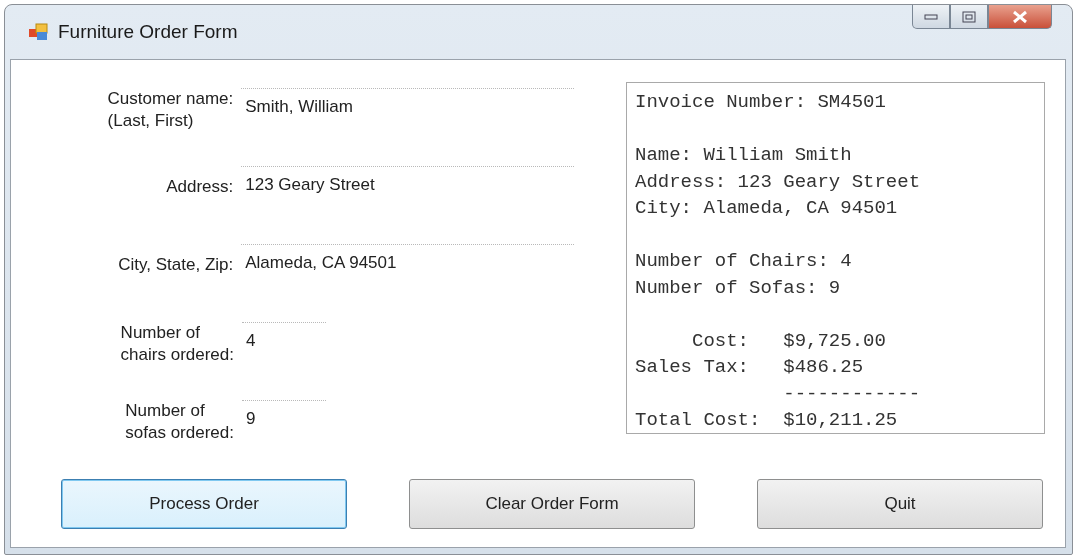 The width and height of the screenshot is (1077, 559). I want to click on form-button: Clear Order Form, so click(552, 504).